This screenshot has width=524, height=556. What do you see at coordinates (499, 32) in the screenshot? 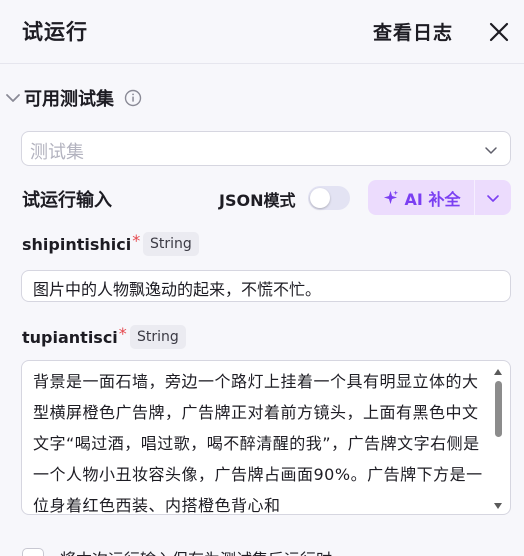
I see `close-icon` at bounding box center [499, 32].